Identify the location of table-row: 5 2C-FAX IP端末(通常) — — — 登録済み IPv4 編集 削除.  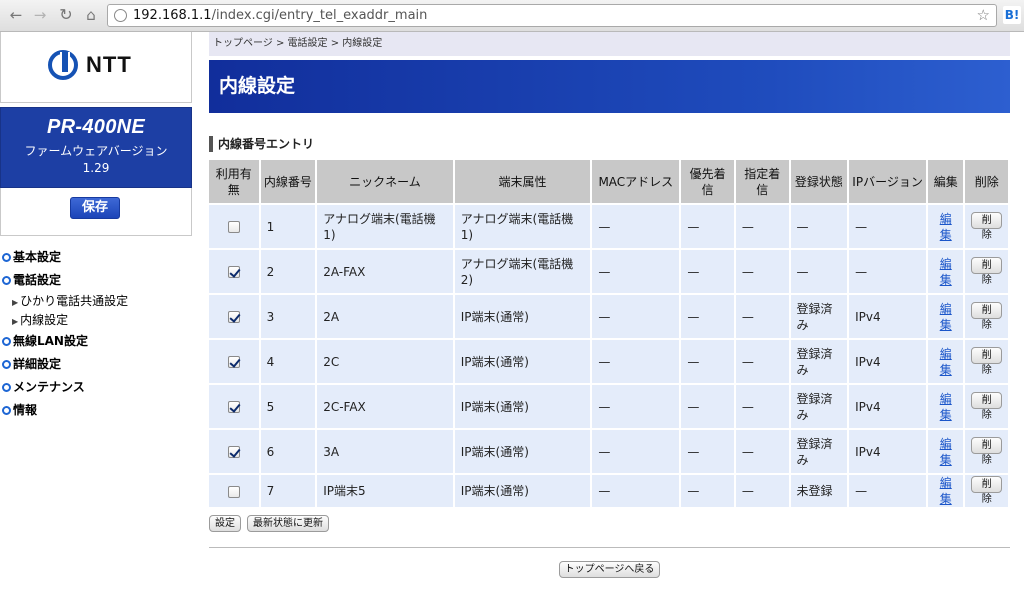
(608, 406).